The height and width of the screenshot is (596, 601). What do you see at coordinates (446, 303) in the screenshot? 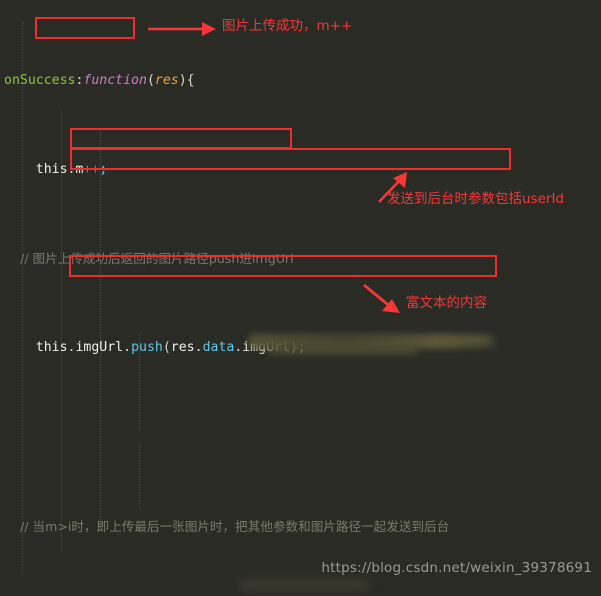
I see `annotation-text-richtext-content: 富文本的内容` at bounding box center [446, 303].